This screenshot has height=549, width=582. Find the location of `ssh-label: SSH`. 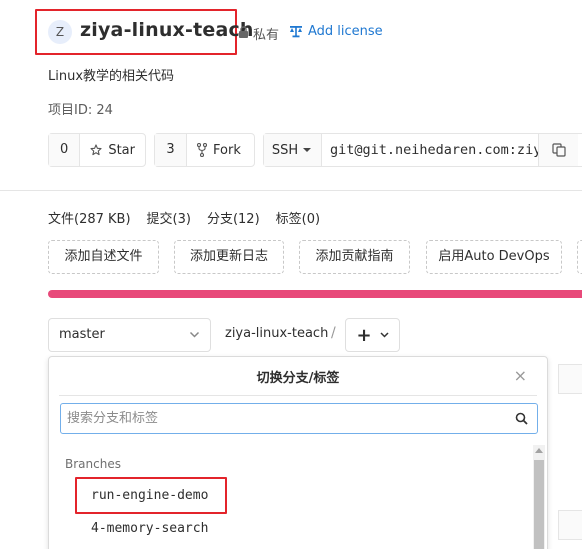

ssh-label: SSH is located at coordinates (285, 150).